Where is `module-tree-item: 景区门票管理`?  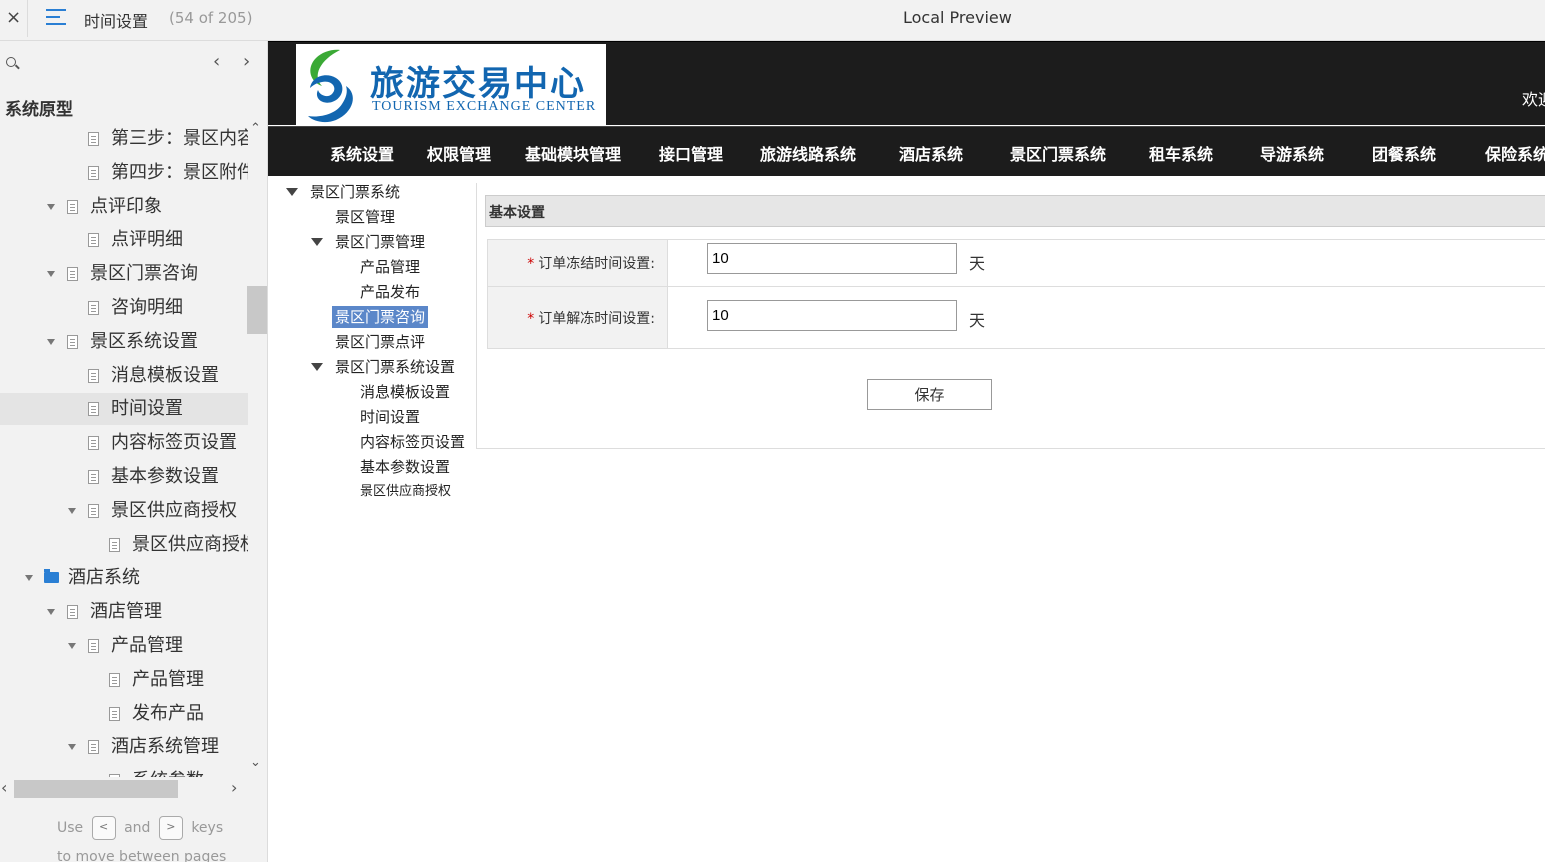
module-tree-item: 景区门票管理 is located at coordinates (380, 242).